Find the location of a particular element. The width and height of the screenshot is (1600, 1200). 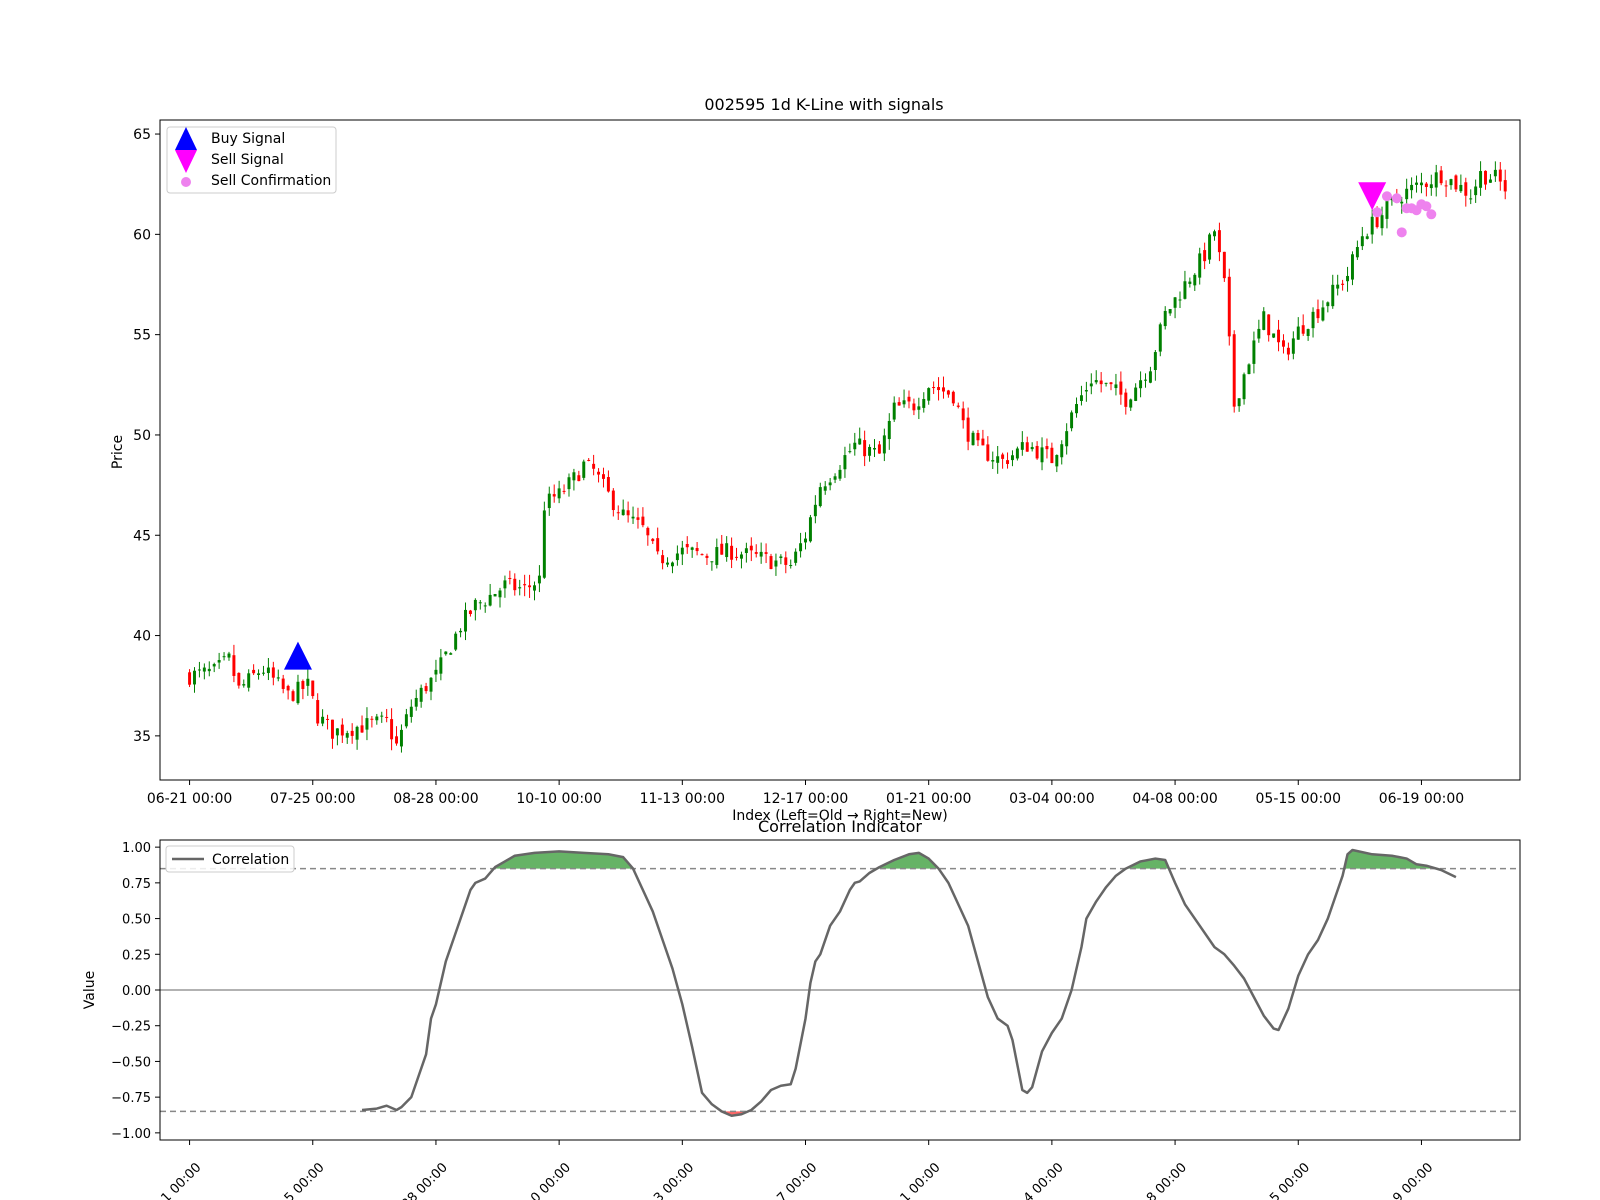

correlation-y-tick-label: 0.75 is located at coordinates (136, 884).